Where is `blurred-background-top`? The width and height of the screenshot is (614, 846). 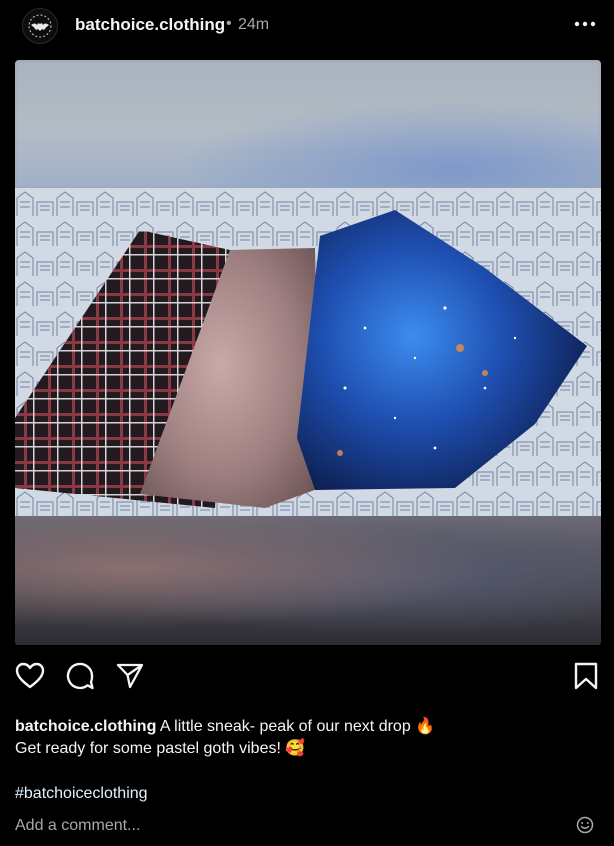 blurred-background-top is located at coordinates (308, 124).